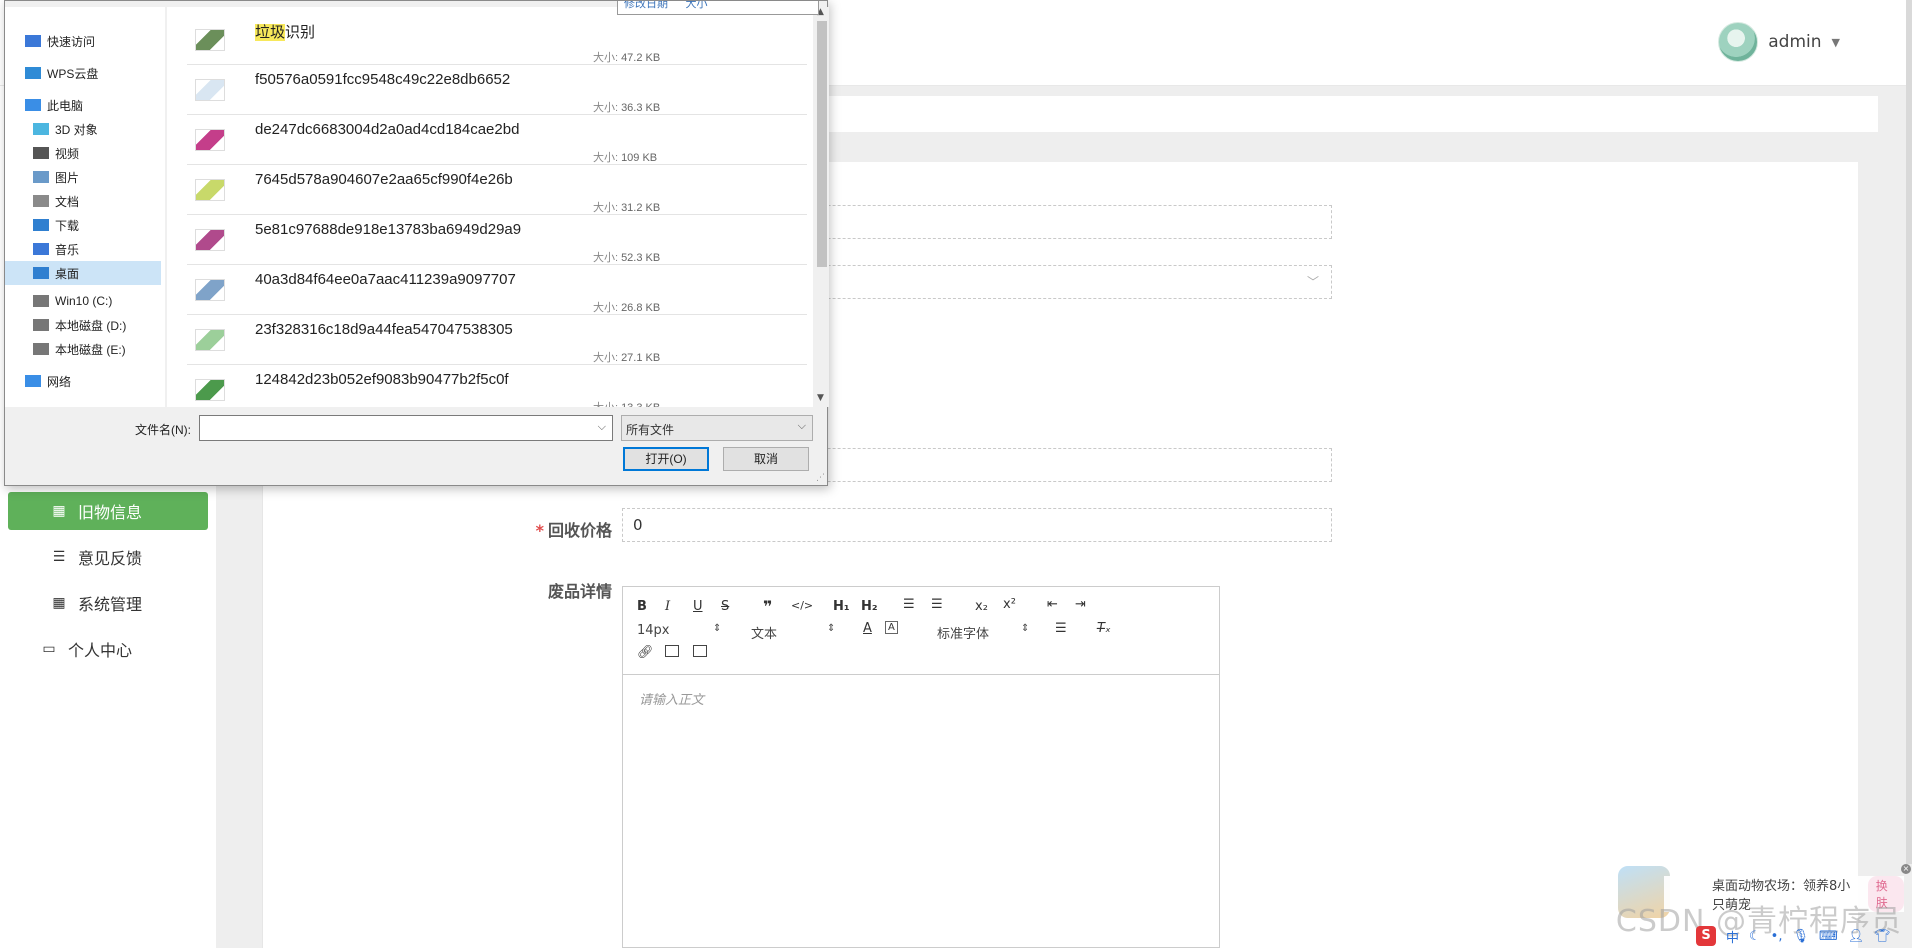 The height and width of the screenshot is (948, 1912). I want to click on picture-icon, so click(41, 177).